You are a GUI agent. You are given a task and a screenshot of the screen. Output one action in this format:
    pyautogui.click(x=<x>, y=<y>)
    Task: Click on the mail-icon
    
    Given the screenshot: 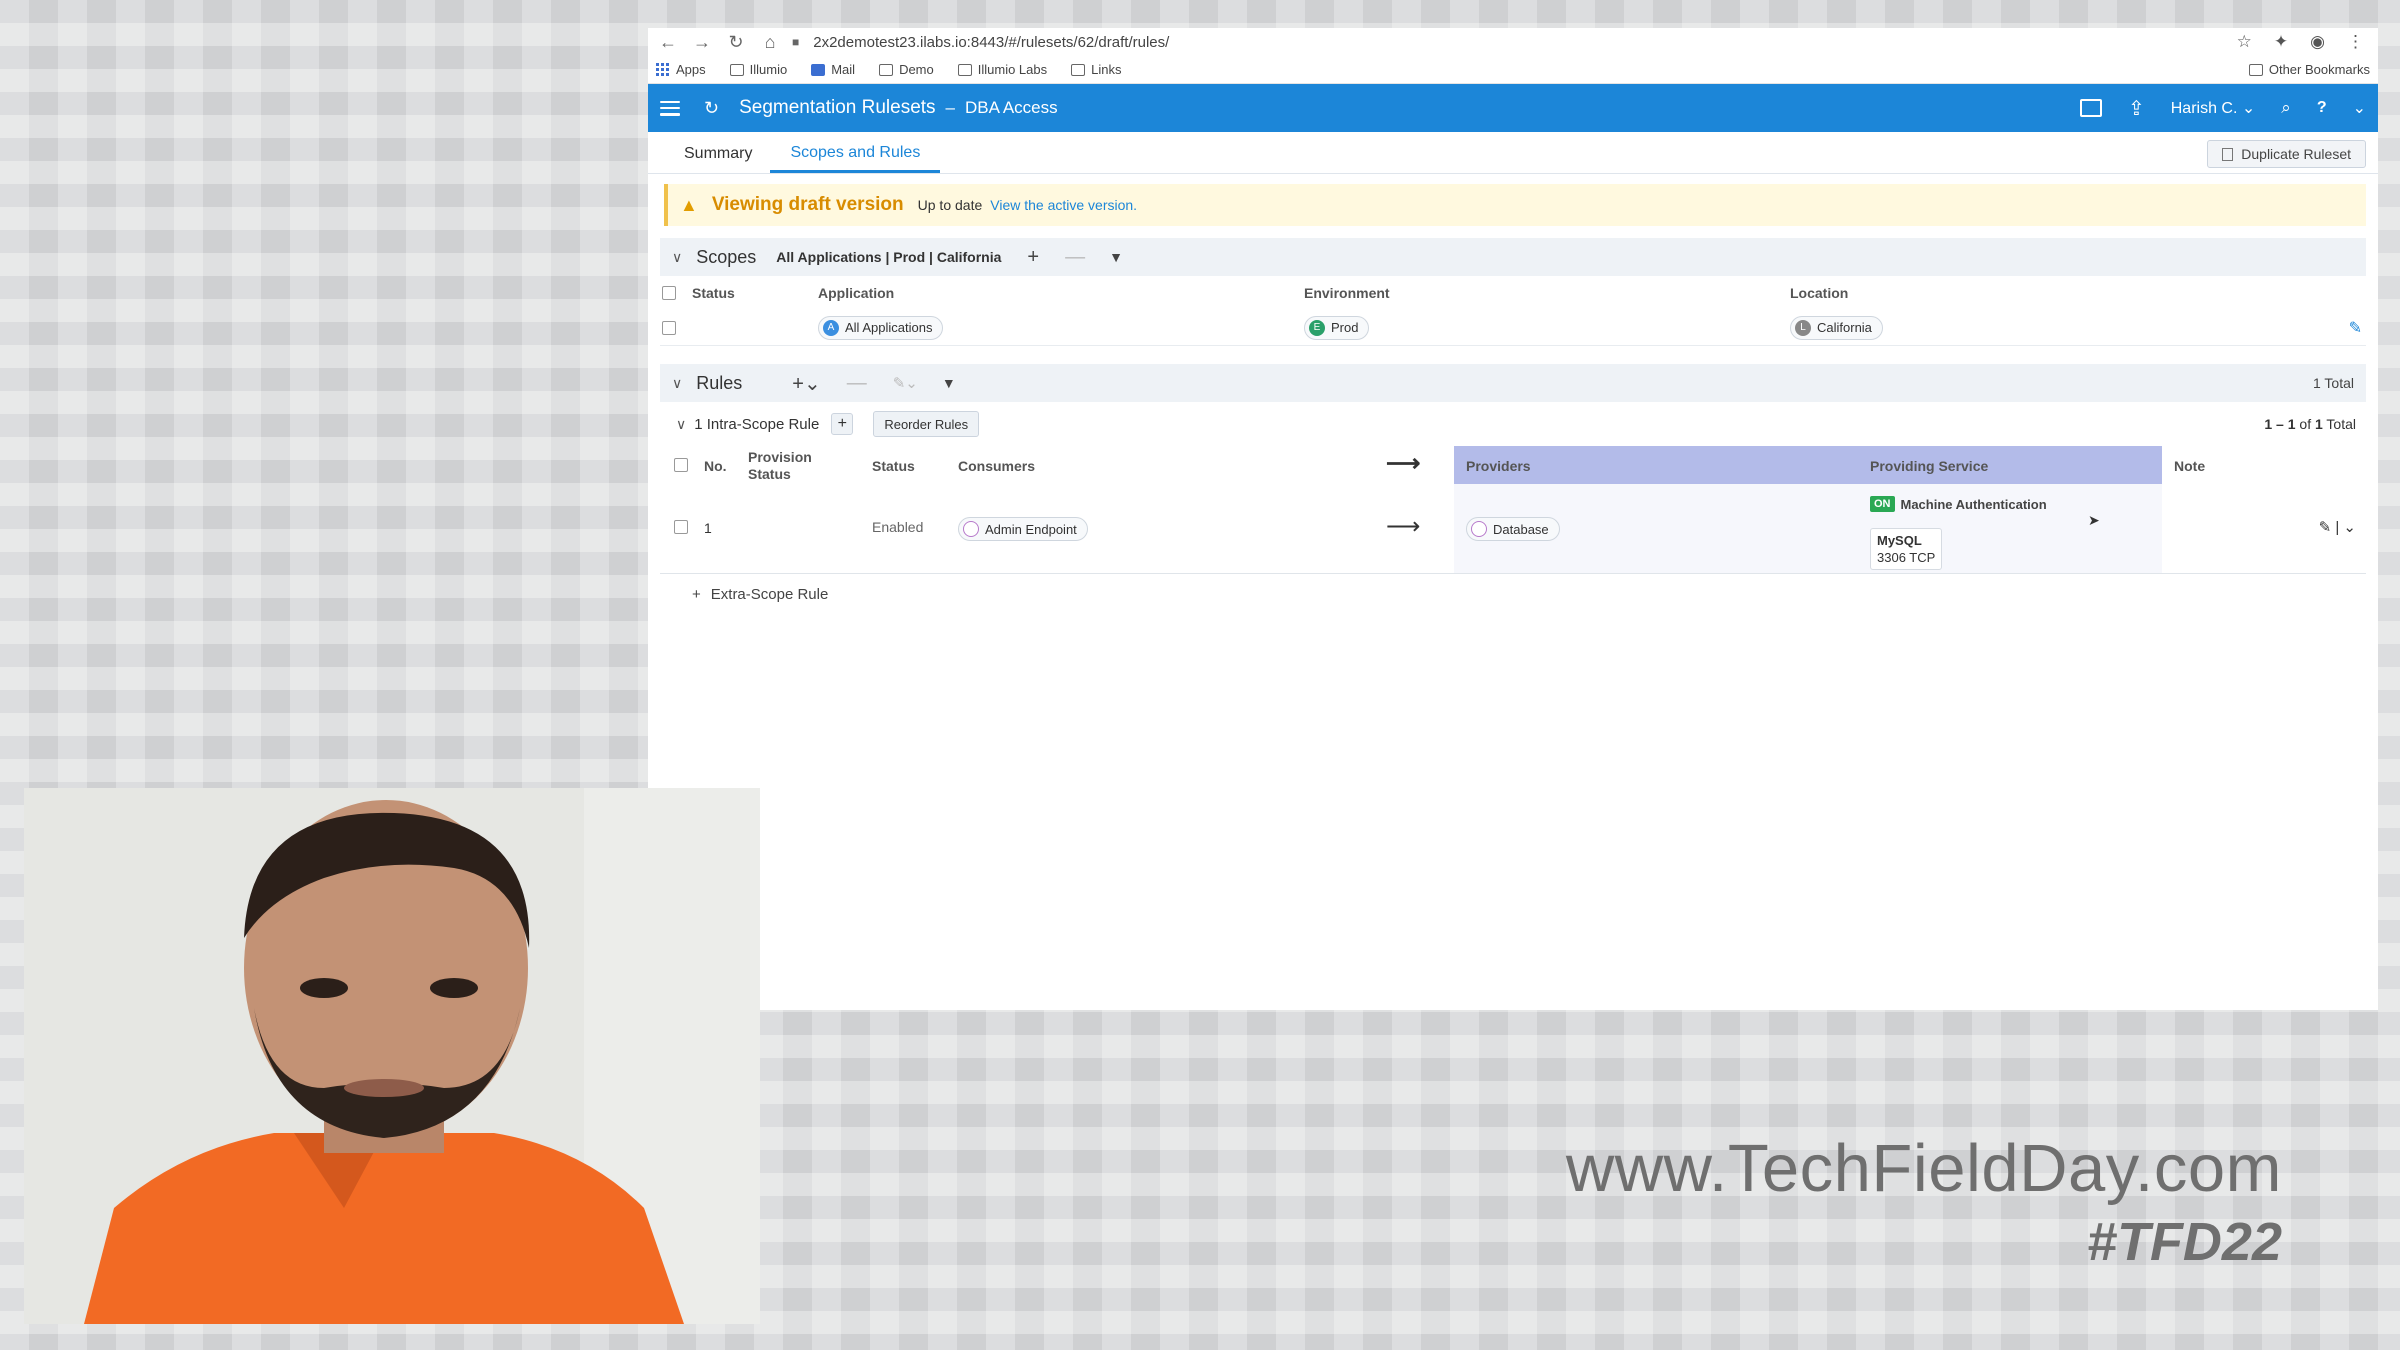 What is the action you would take?
    pyautogui.click(x=818, y=69)
    